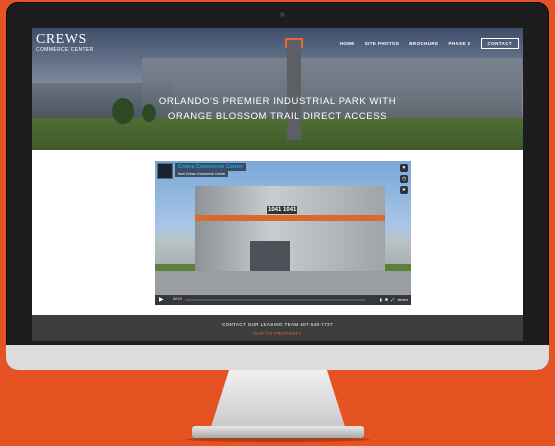 This screenshot has width=555, height=446. Describe the element at coordinates (290, 233) in the screenshot. I see `video-building` at that location.